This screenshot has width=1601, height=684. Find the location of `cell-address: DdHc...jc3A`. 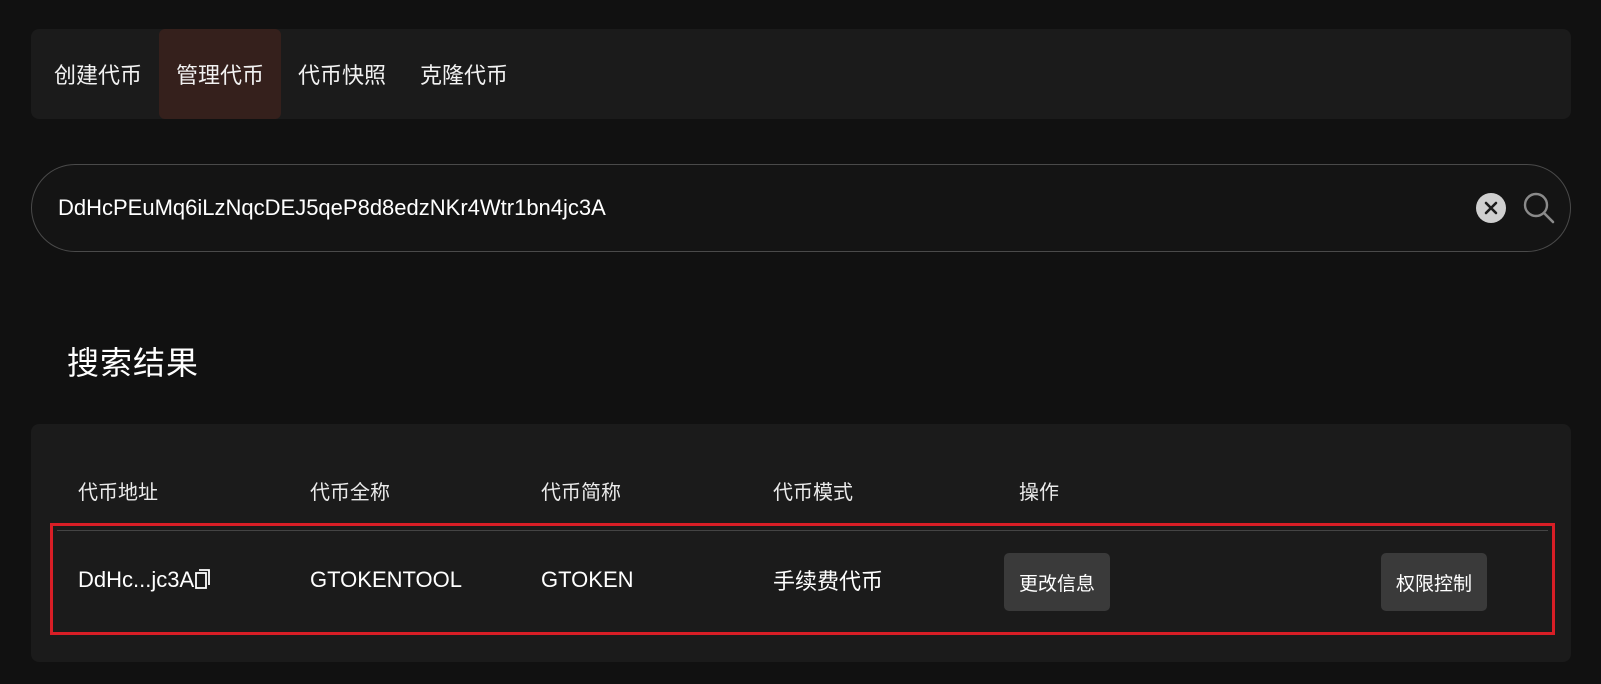

cell-address: DdHc...jc3A is located at coordinates (144, 580).